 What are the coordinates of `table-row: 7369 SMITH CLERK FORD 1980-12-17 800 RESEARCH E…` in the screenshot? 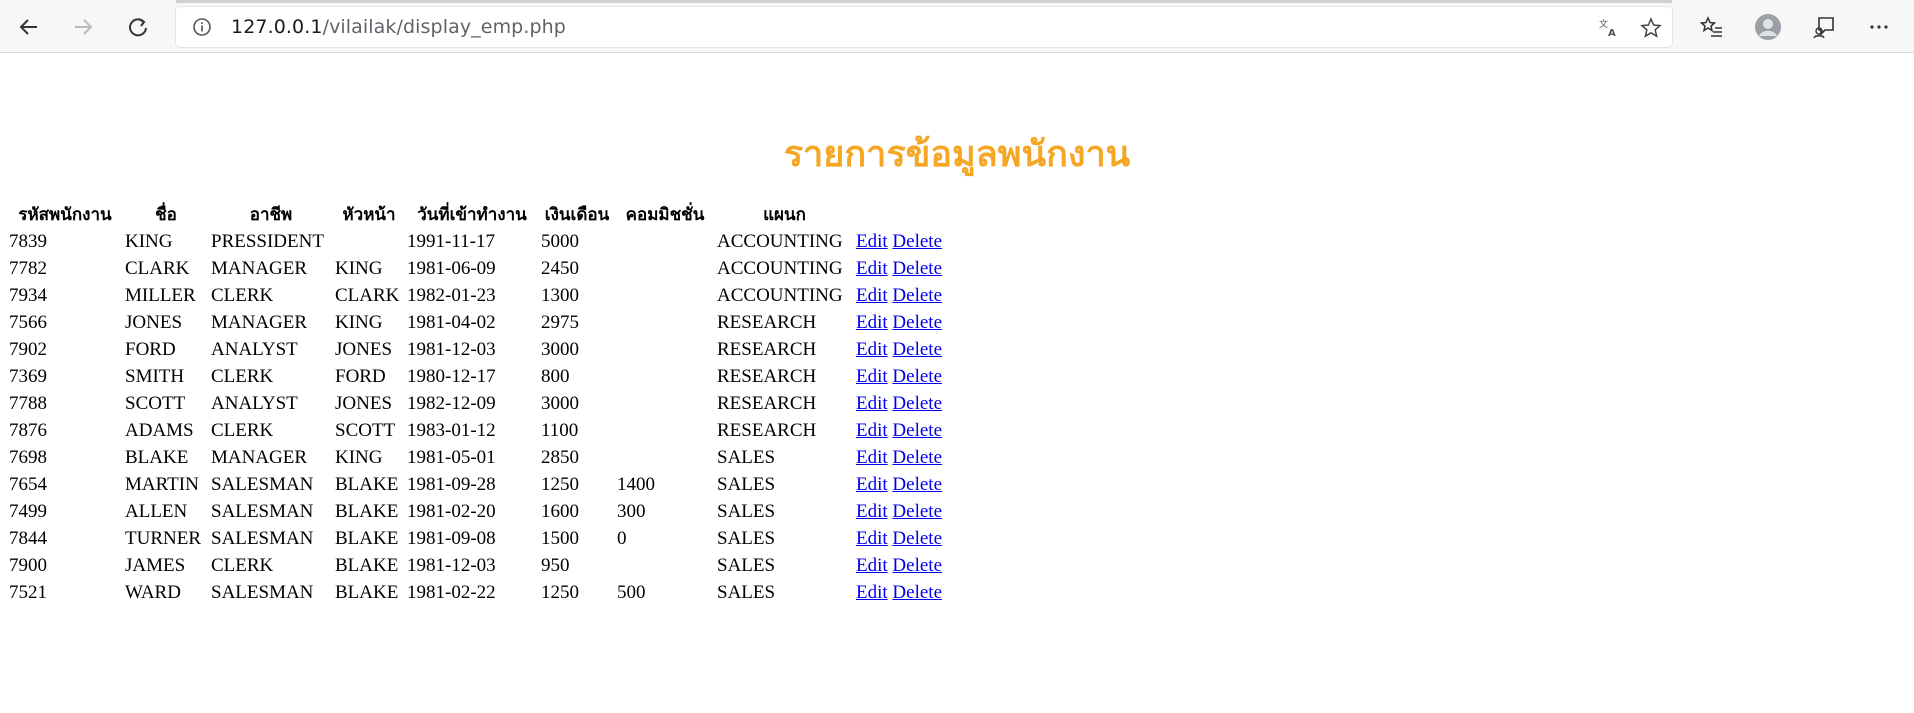 It's located at (475, 376).